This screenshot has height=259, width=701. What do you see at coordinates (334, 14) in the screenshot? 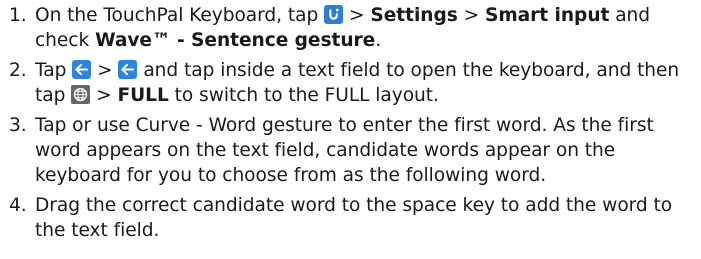
I see `touchpal-logo-icon` at bounding box center [334, 14].